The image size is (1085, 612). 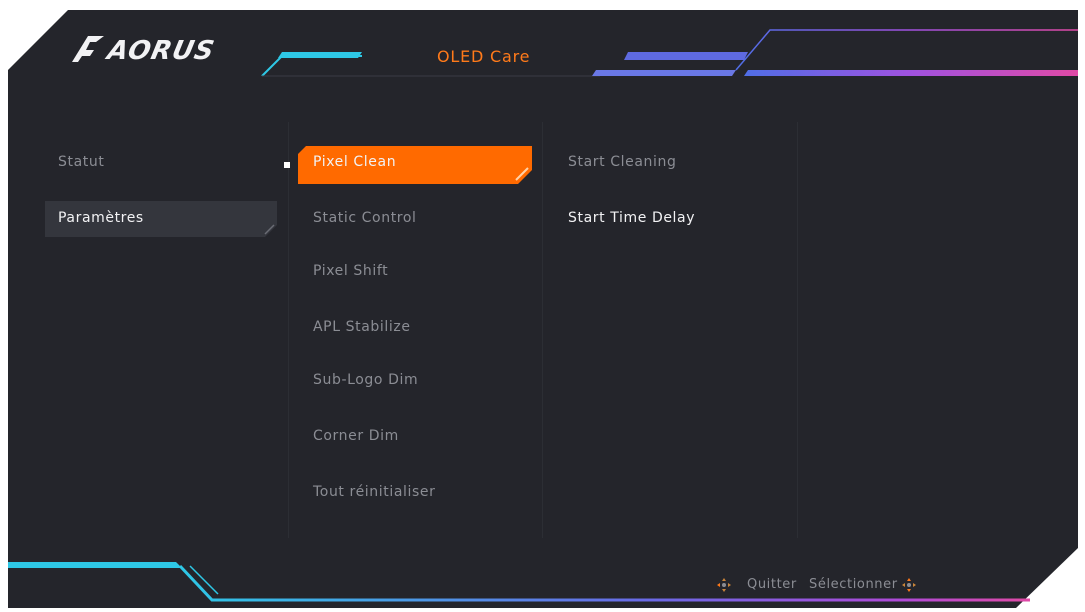 What do you see at coordinates (374, 492) in the screenshot?
I see `menu-item-reset-all: Tout réinitialiser` at bounding box center [374, 492].